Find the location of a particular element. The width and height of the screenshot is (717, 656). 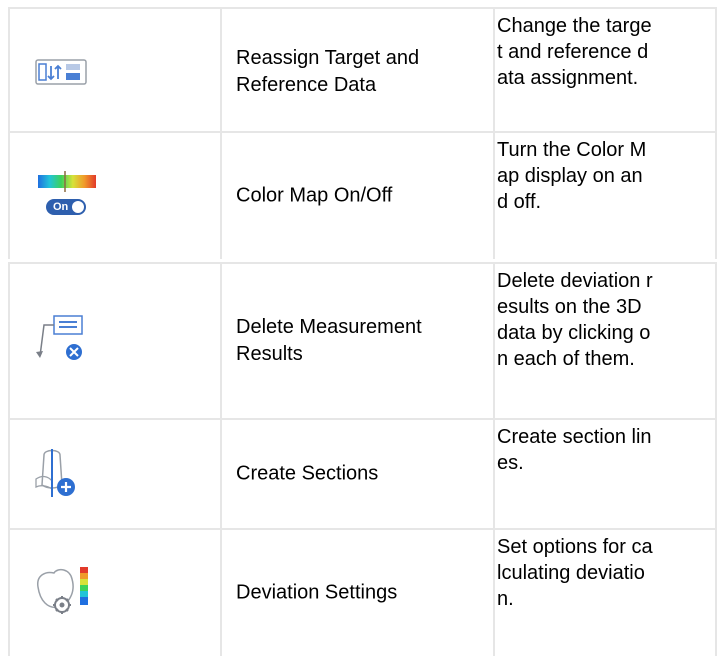

feature-name: Color Map On/Off is located at coordinates (314, 195).